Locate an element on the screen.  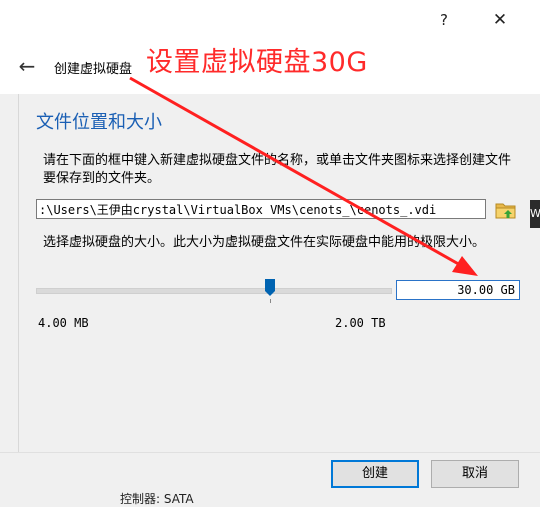
slider-track is located at coordinates (214, 291).